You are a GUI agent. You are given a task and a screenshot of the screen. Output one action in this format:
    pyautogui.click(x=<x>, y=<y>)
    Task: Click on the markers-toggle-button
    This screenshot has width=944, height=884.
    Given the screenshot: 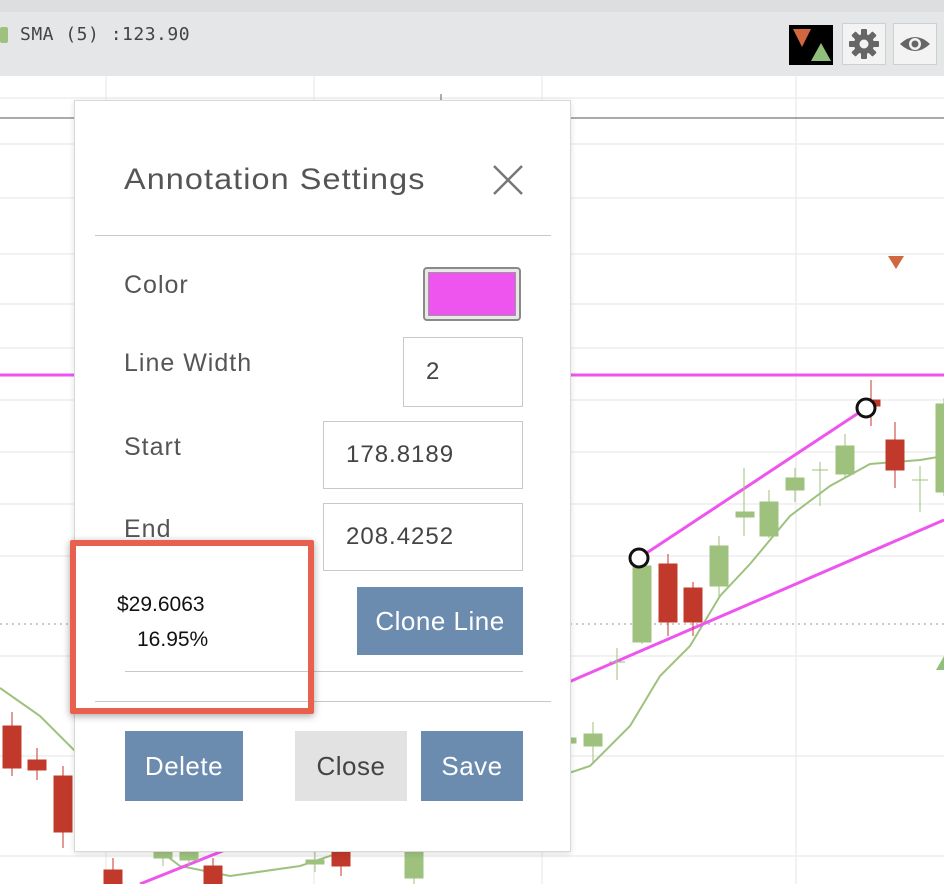 What is the action you would take?
    pyautogui.click(x=811, y=45)
    